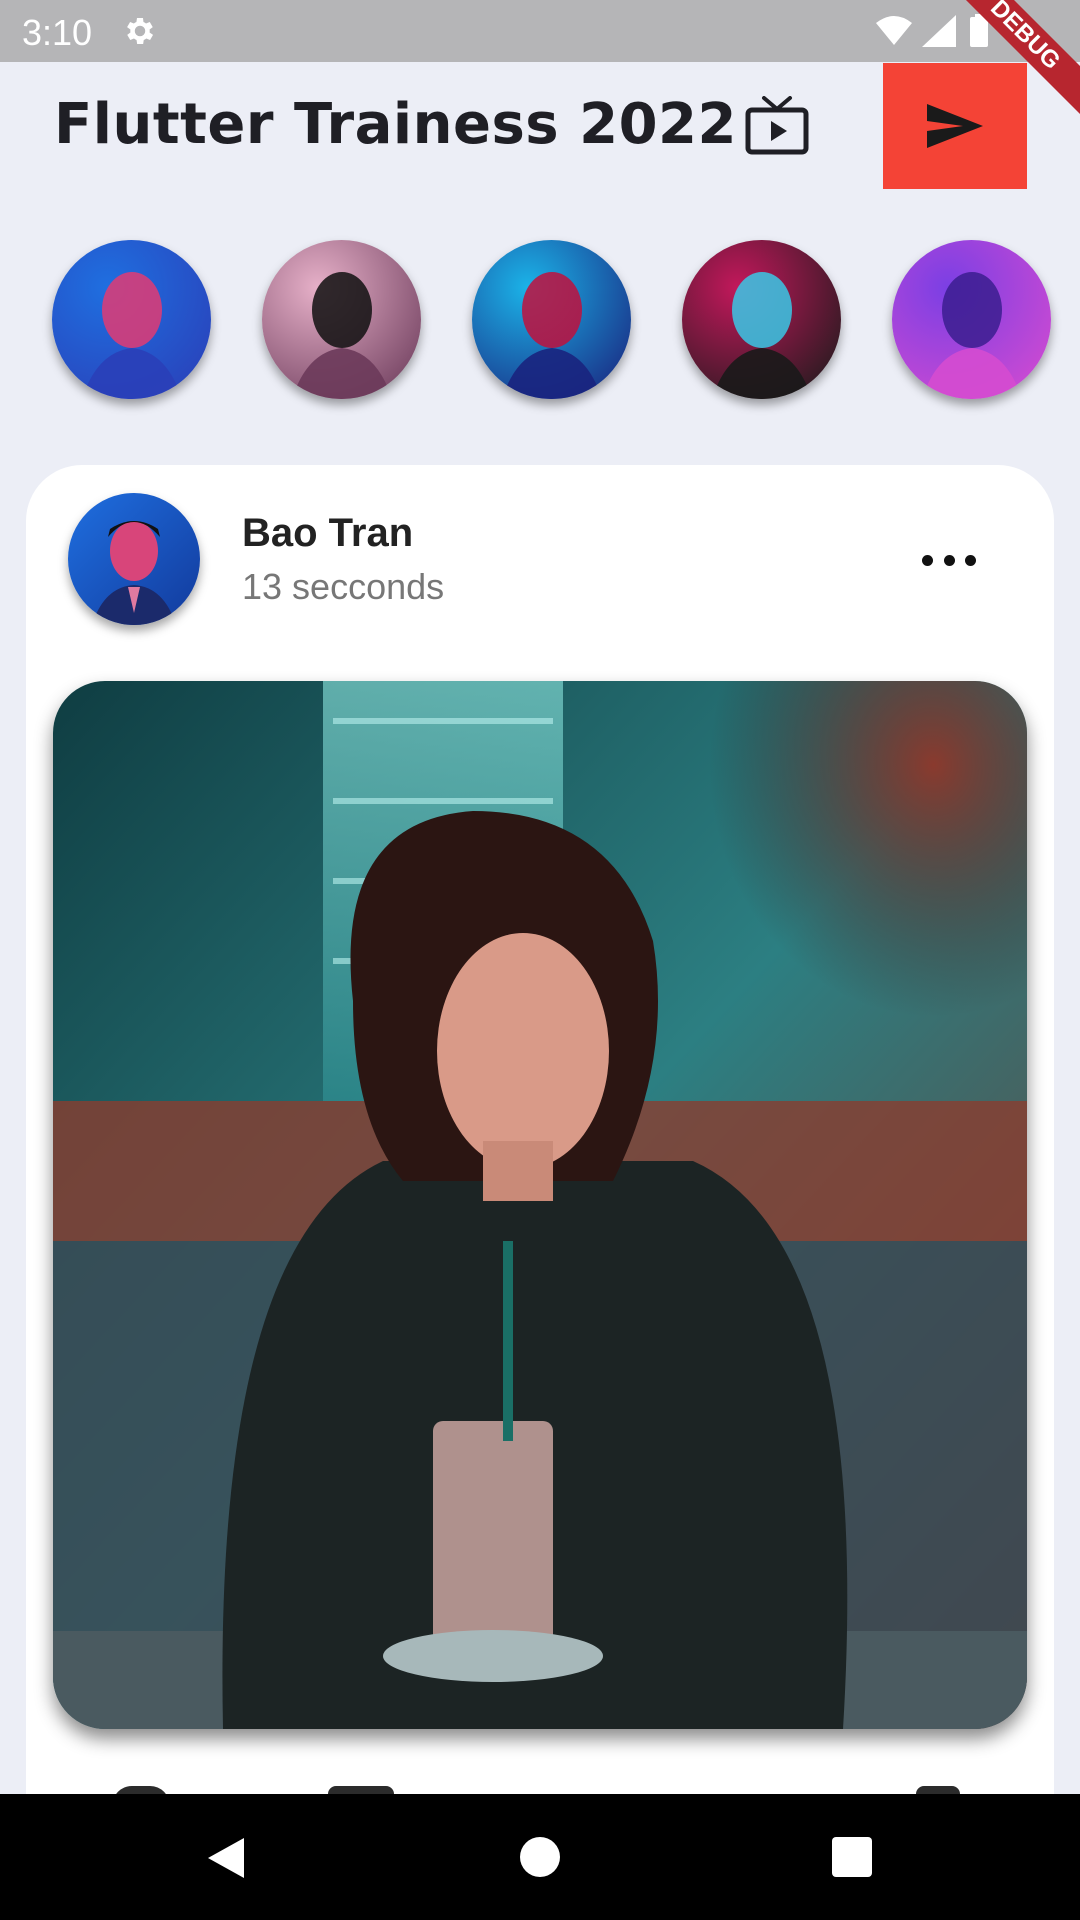  What do you see at coordinates (140, 31) in the screenshot?
I see `gear-icon` at bounding box center [140, 31].